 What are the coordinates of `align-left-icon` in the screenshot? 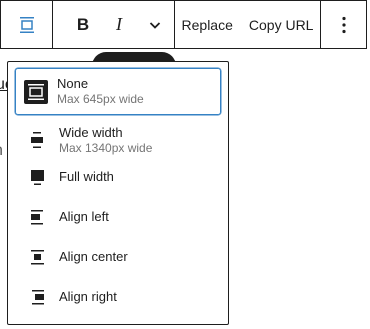 It's located at (38, 217).